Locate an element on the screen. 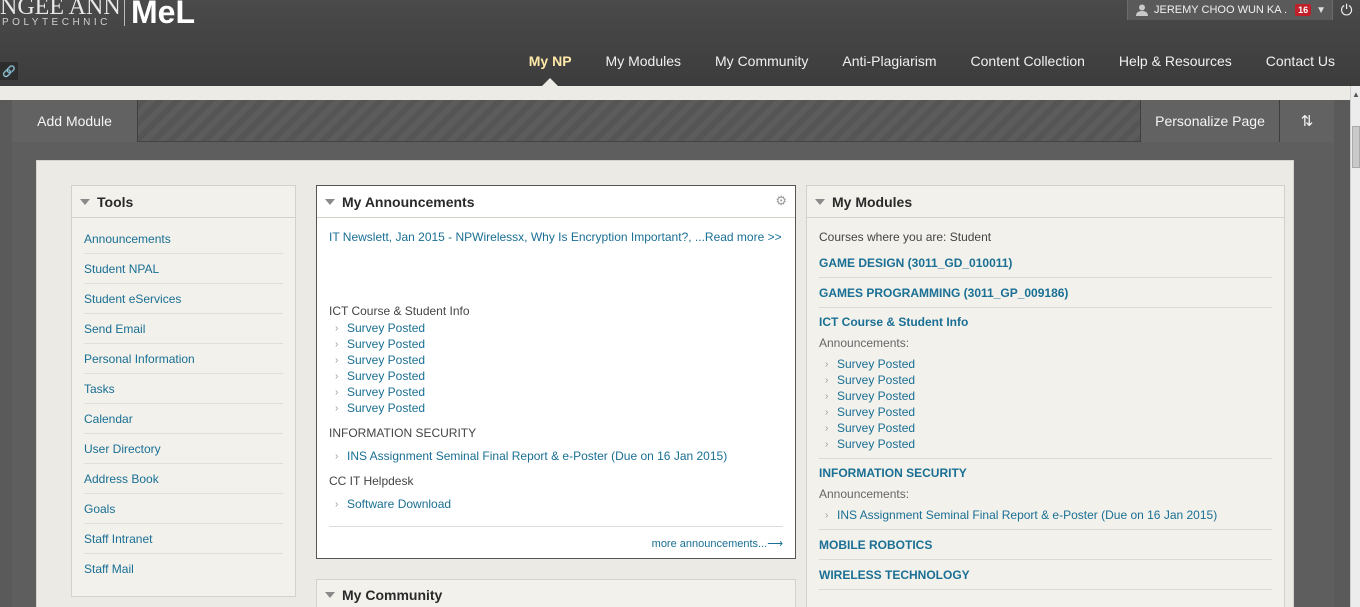 This screenshot has height=607, width=1360. course-link: GAMES PROGRAMMING (3011_GP_009186) is located at coordinates (1045, 293).